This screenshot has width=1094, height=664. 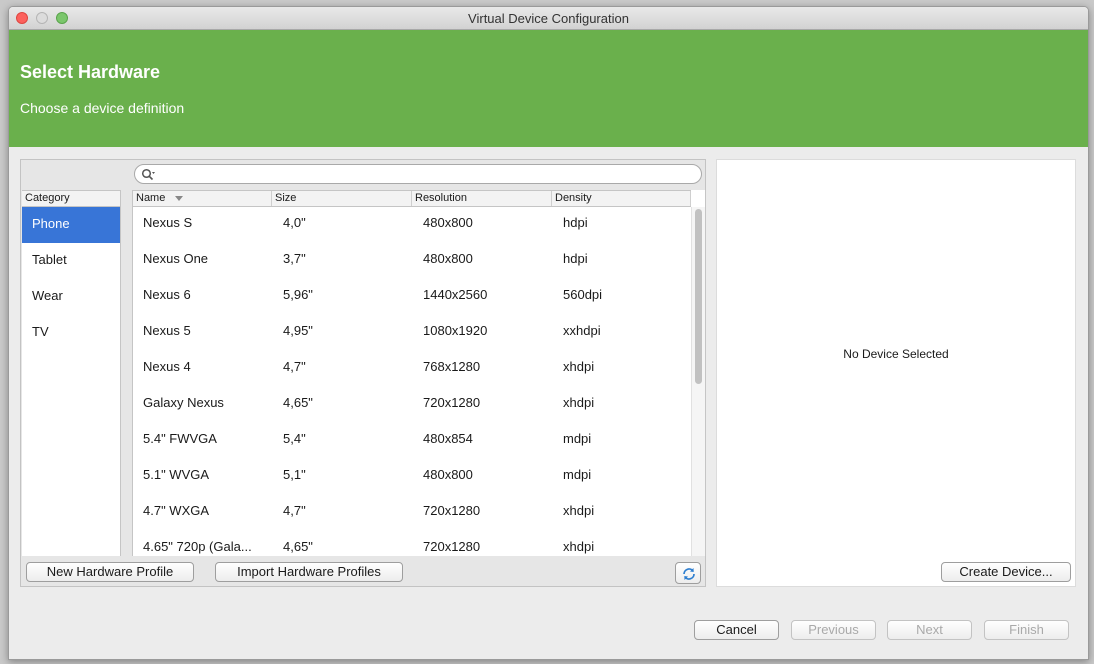 I want to click on title-bar: Virtual Device Configuration, so click(x=548, y=18).